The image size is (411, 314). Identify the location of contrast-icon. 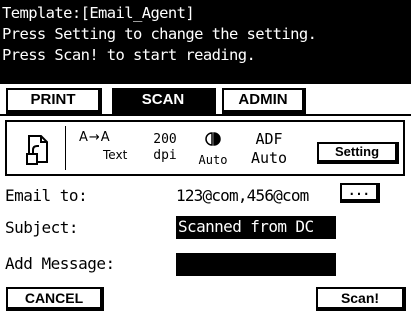
(213, 141).